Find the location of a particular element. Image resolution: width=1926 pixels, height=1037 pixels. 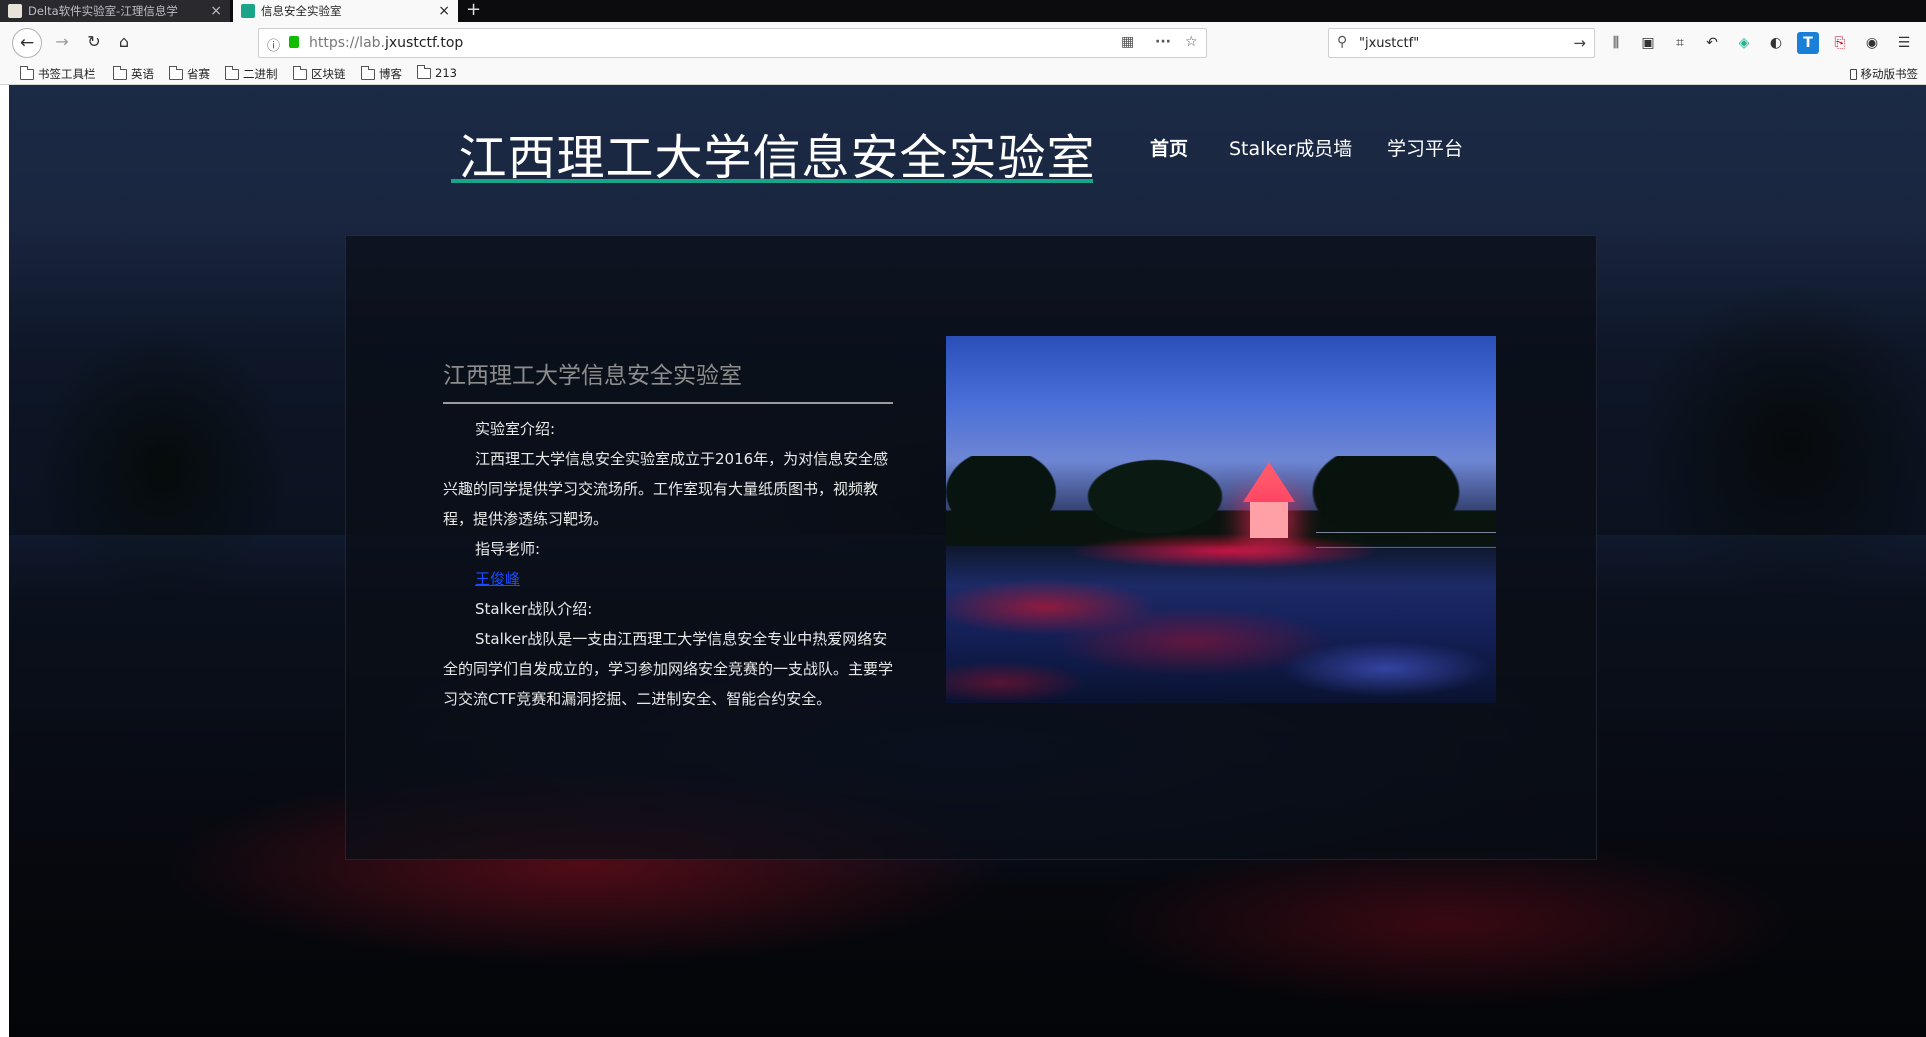

mobile-bookmarks: 移动版书签 is located at coordinates (1884, 74).